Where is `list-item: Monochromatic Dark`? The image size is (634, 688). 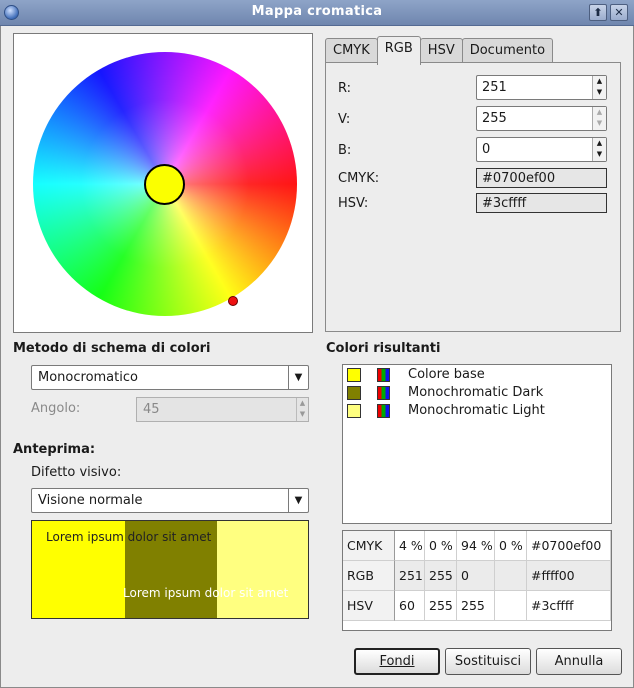 list-item: Monochromatic Dark is located at coordinates (477, 393).